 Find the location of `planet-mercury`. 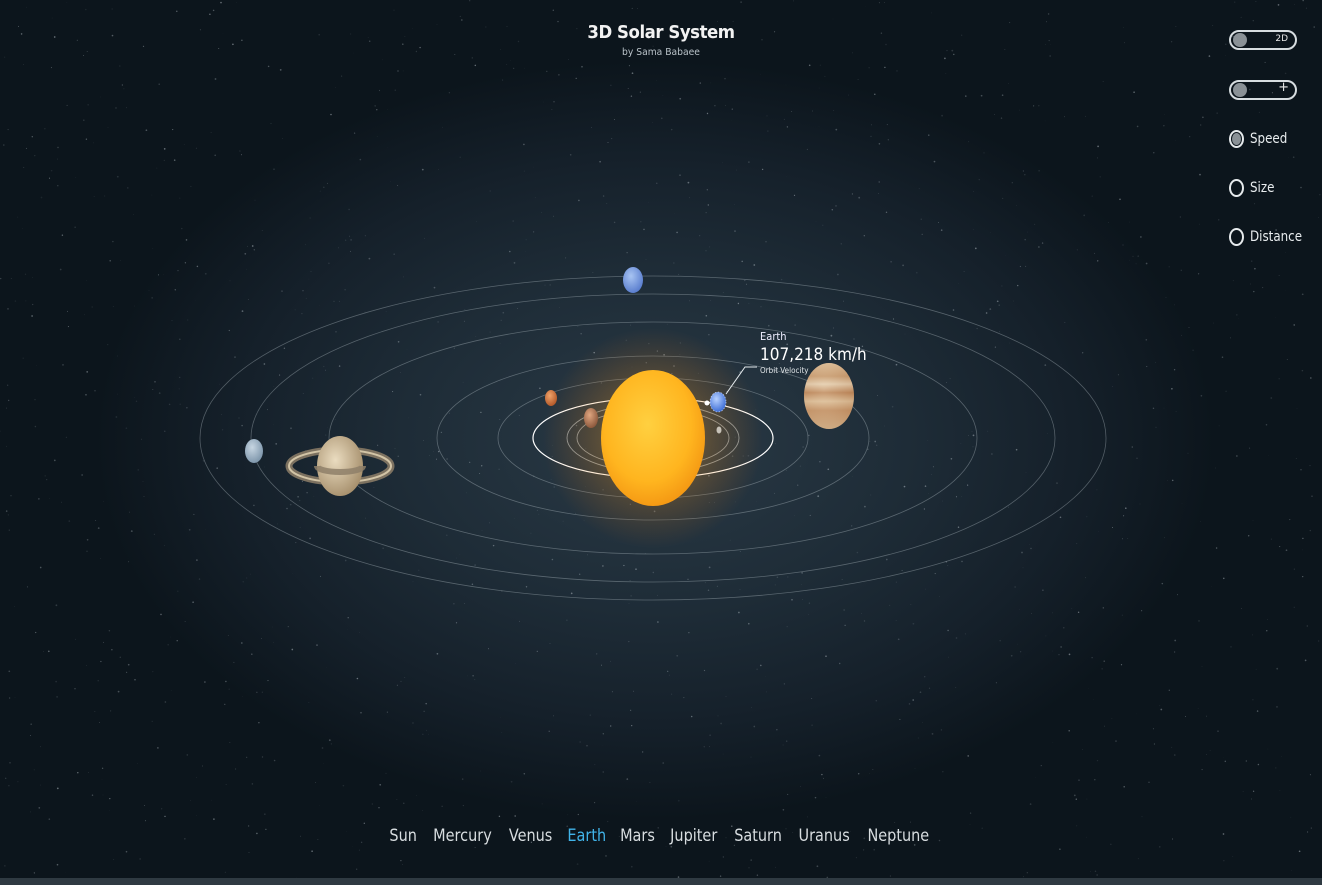

planet-mercury is located at coordinates (719, 430).